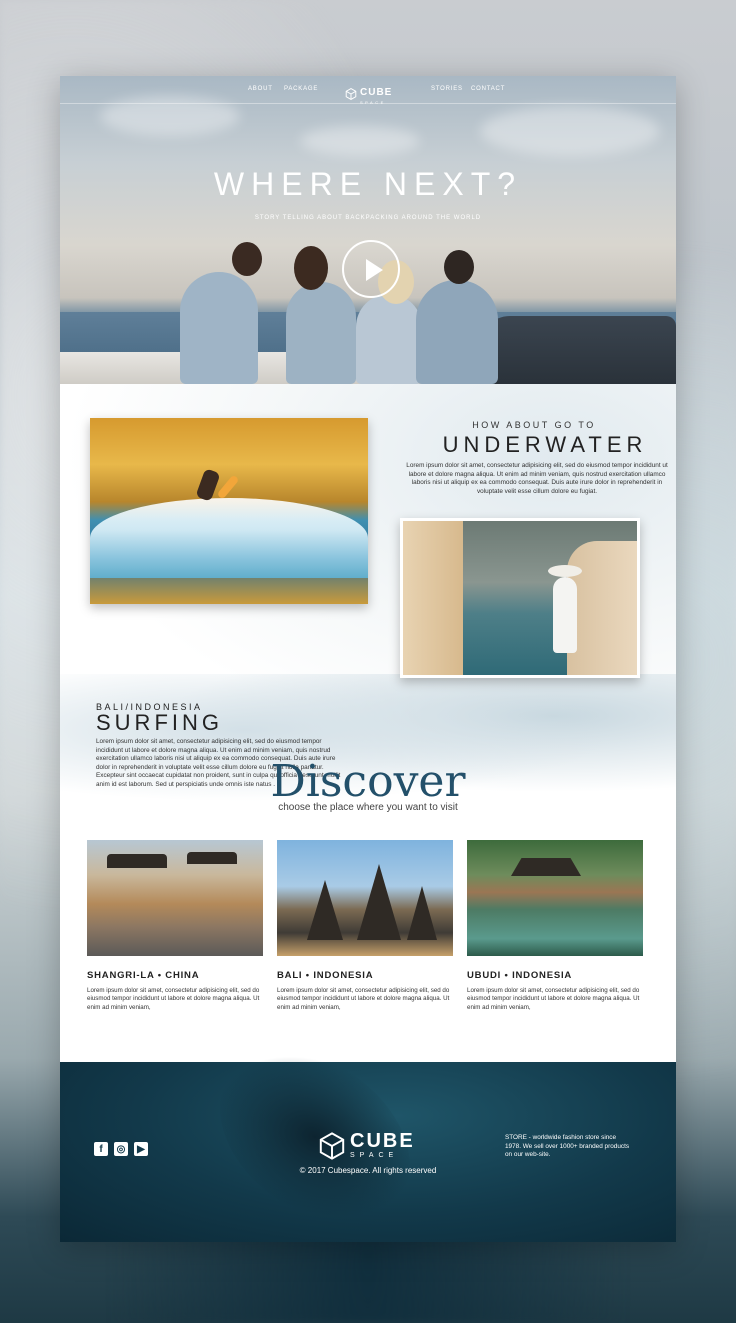 The width and height of the screenshot is (736, 1323). What do you see at coordinates (447, 89) in the screenshot?
I see `nav-stories: STORIES` at bounding box center [447, 89].